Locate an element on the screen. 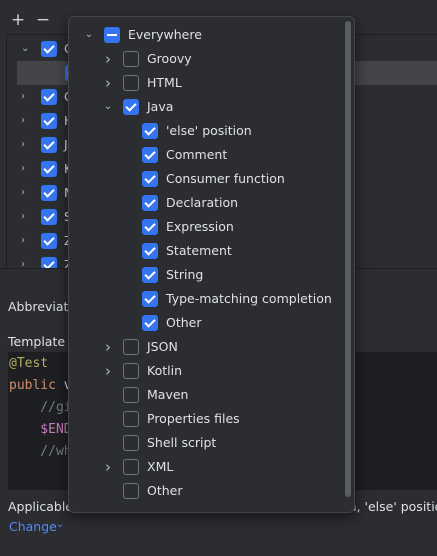 The image size is (437, 556). code-line-4: $END is located at coordinates (40, 429).